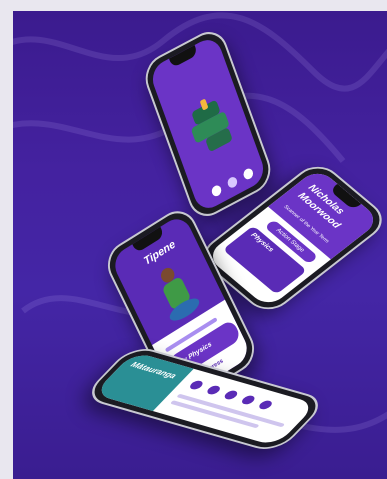 This screenshot has height=479, width=387. Describe the element at coordinates (212, 126) in the screenshot. I see `3d-island-illustration` at that location.